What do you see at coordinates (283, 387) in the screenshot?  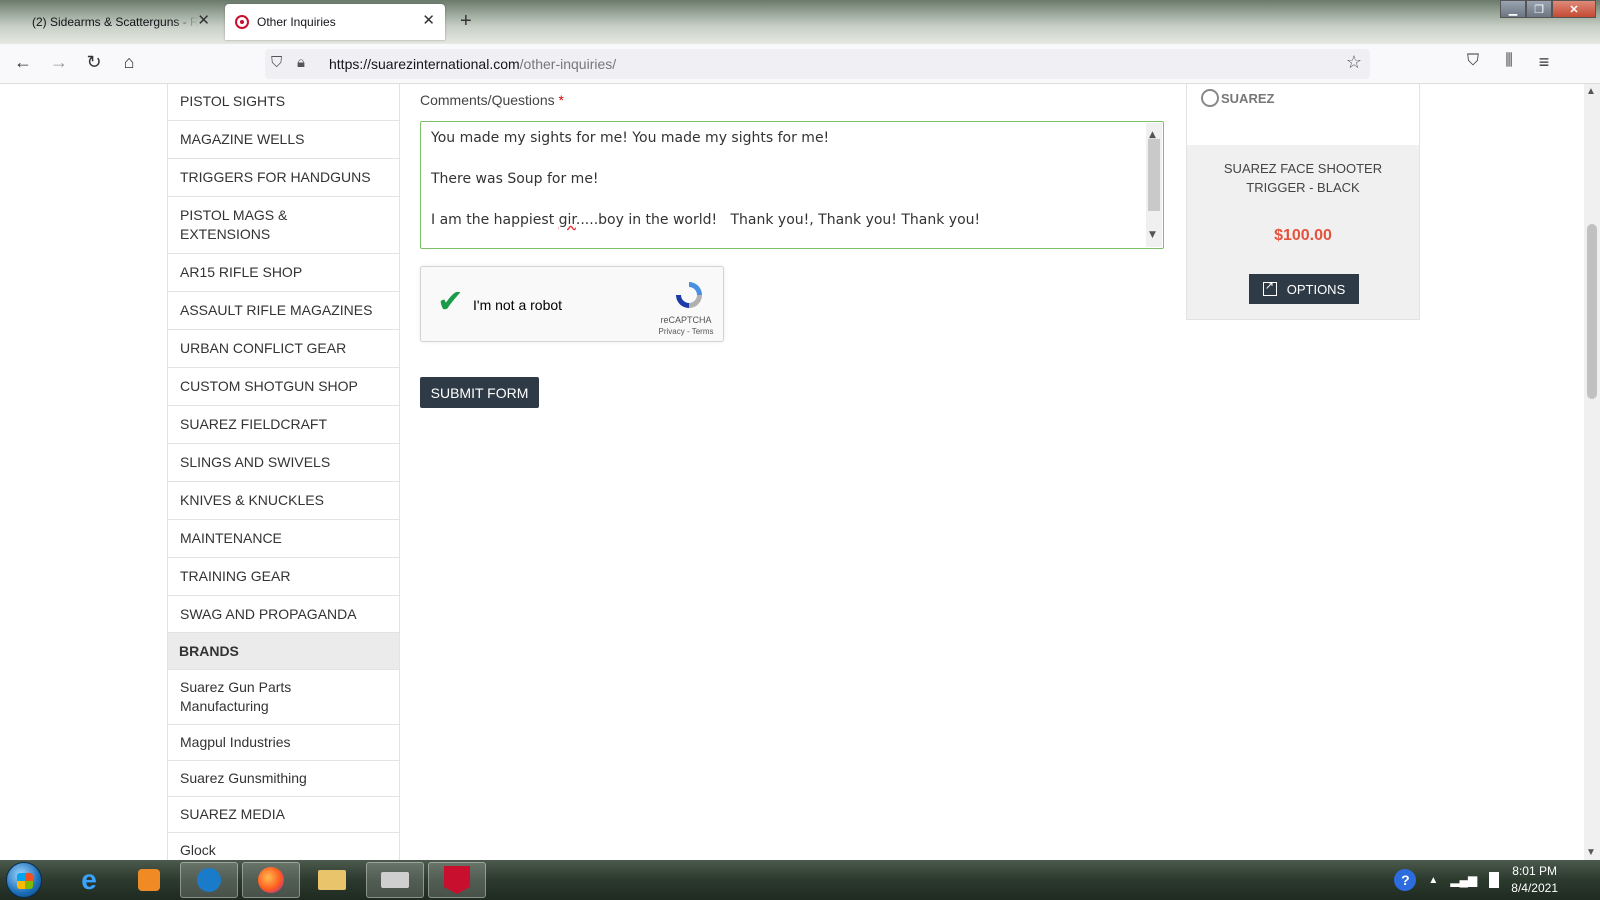 I see `category-item: CUSTOM SHOTGUN SHOP` at bounding box center [283, 387].